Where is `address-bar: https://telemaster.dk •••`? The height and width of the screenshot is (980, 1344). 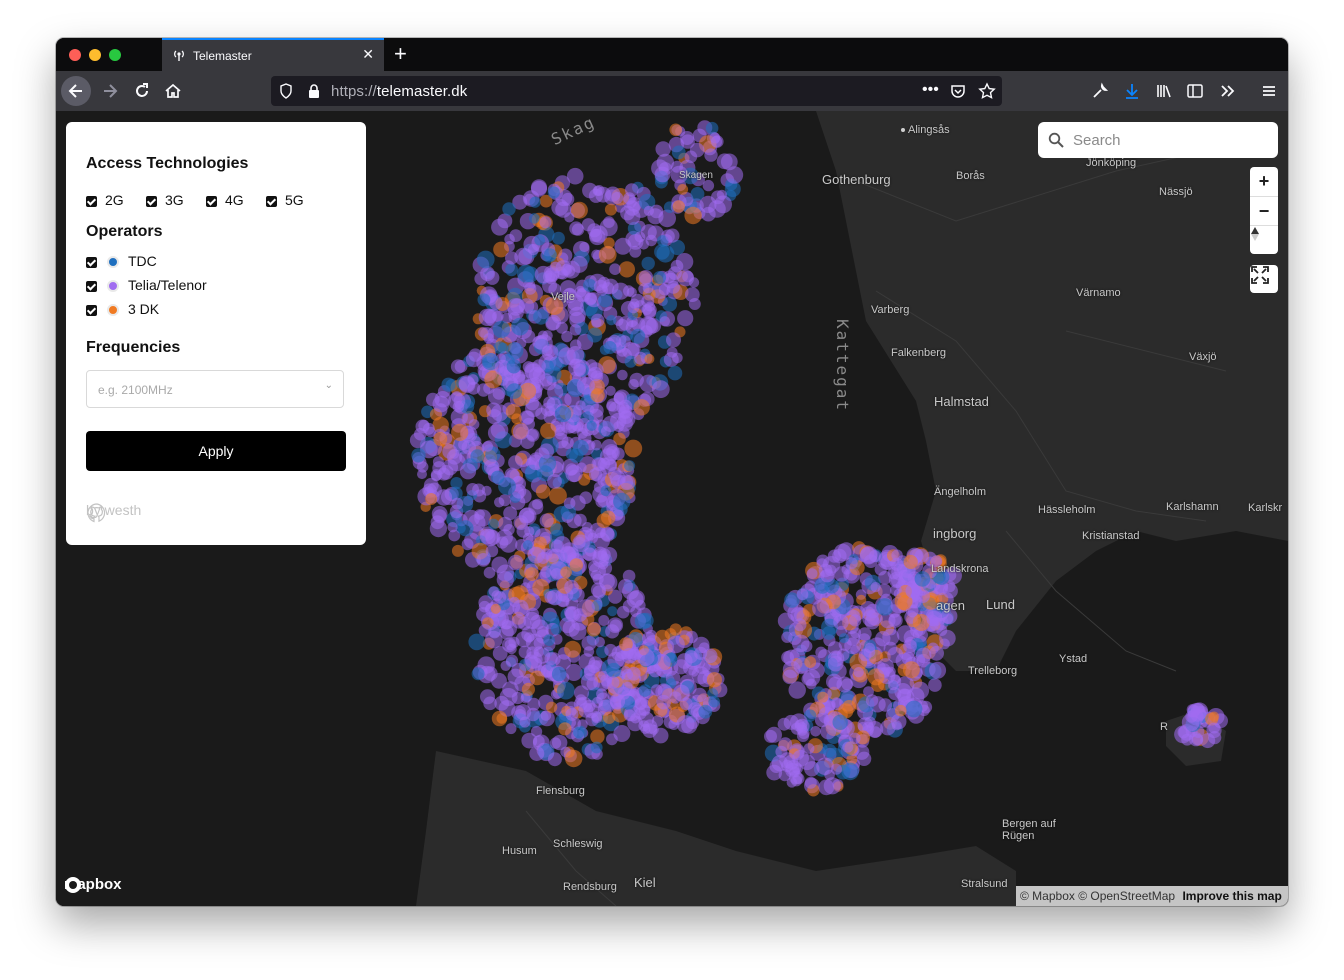 address-bar: https://telemaster.dk ••• is located at coordinates (636, 91).